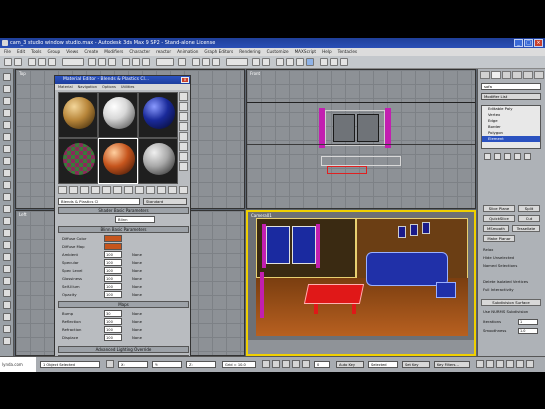 The width and height of the screenshot is (545, 409). Describe the element at coordinates (165, 62) in the screenshot. I see `reference-coordinate-dropdown` at that location.